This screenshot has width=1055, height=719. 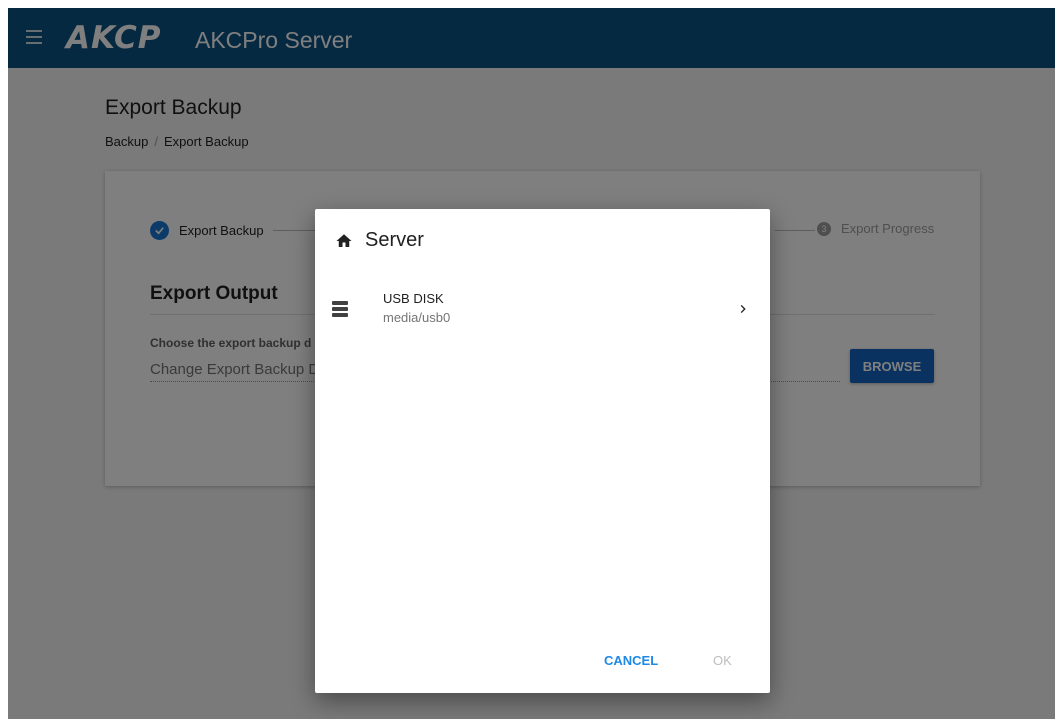 What do you see at coordinates (743, 309) in the screenshot?
I see `chevron-right-icon` at bounding box center [743, 309].